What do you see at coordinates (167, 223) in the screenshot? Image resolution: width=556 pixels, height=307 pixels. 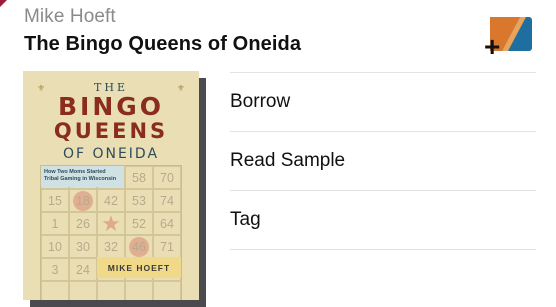 I see `grid-cell: 64` at bounding box center [167, 223].